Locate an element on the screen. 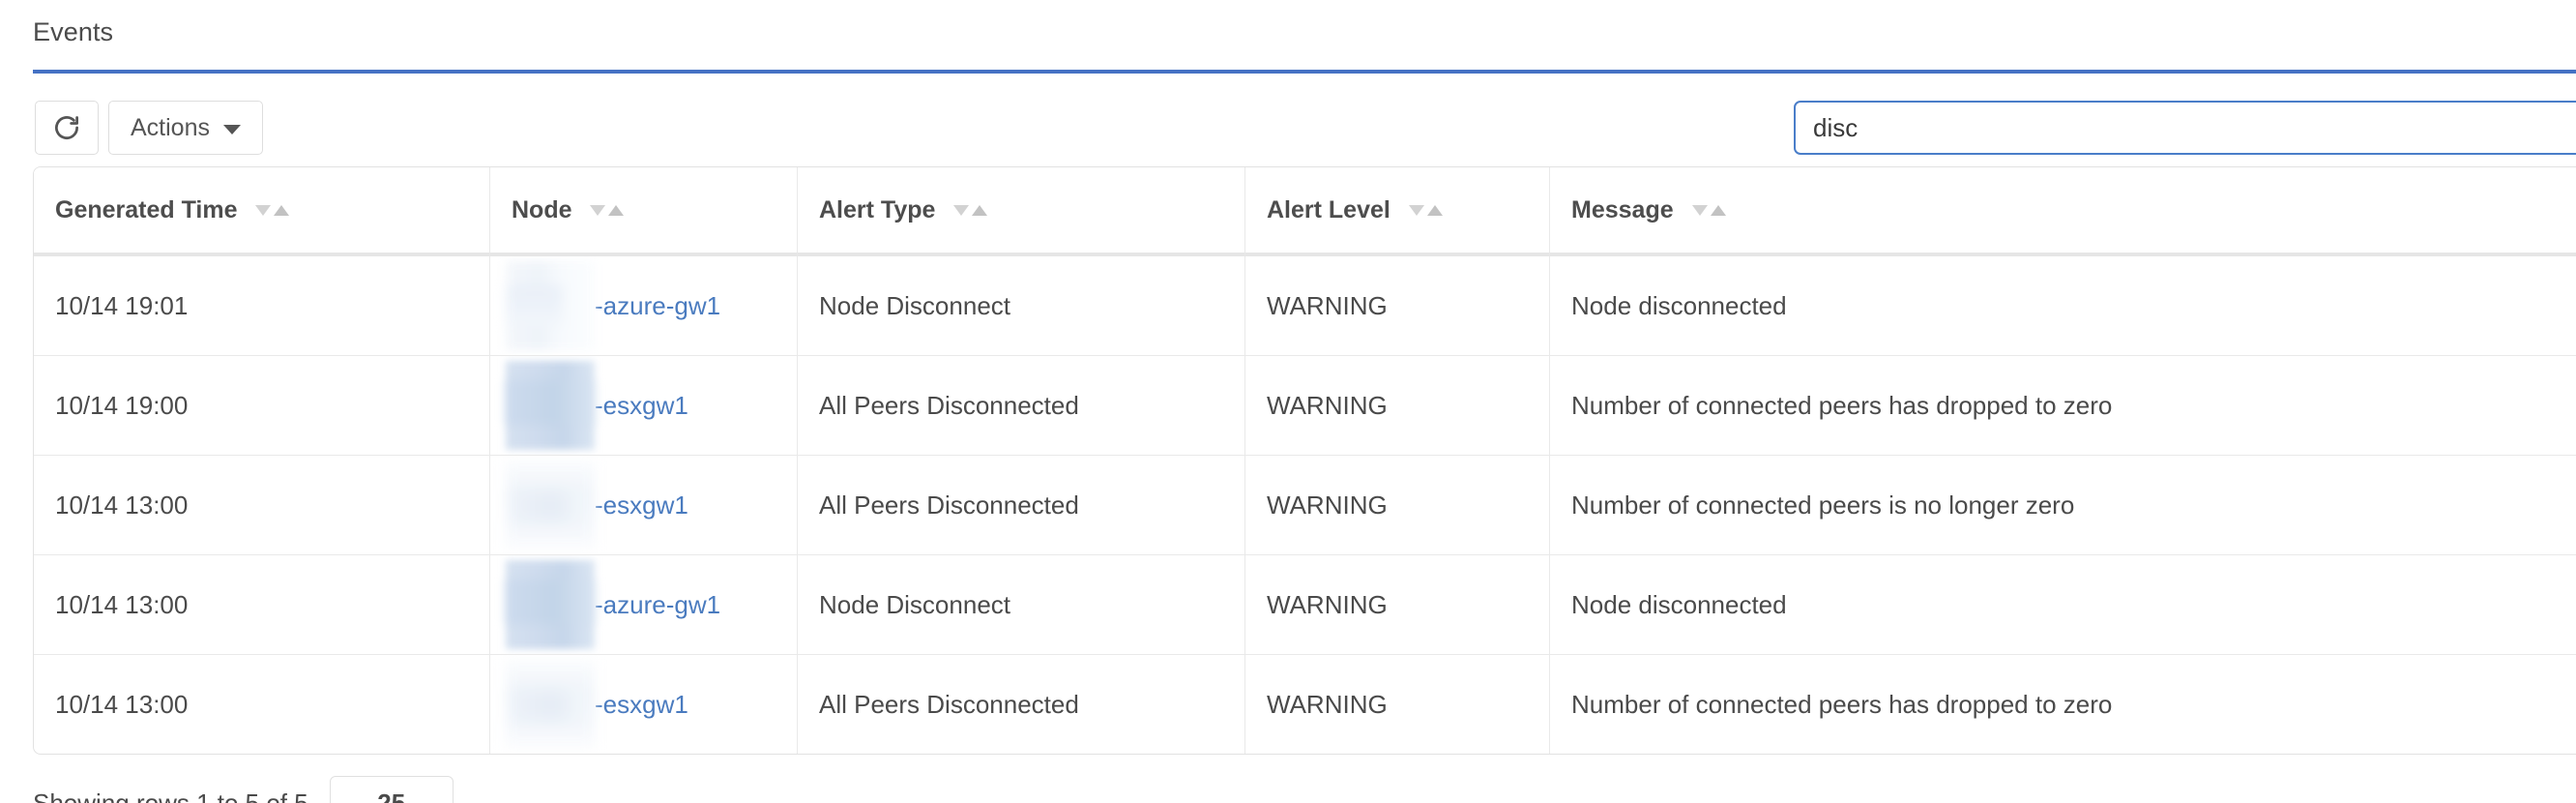 Image resolution: width=2576 pixels, height=803 pixels. toolbar-button-group: Actions is located at coordinates (149, 128).